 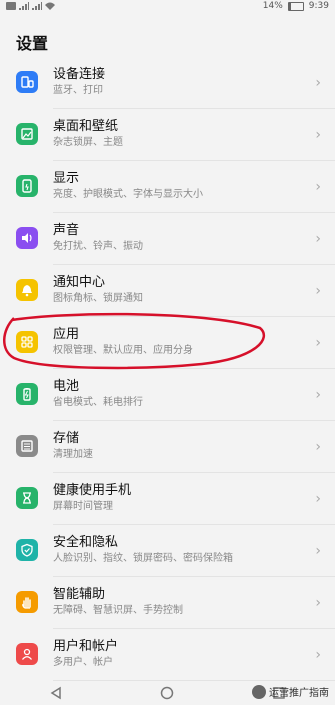 What do you see at coordinates (56, 693) in the screenshot?
I see `back-icon` at bounding box center [56, 693].